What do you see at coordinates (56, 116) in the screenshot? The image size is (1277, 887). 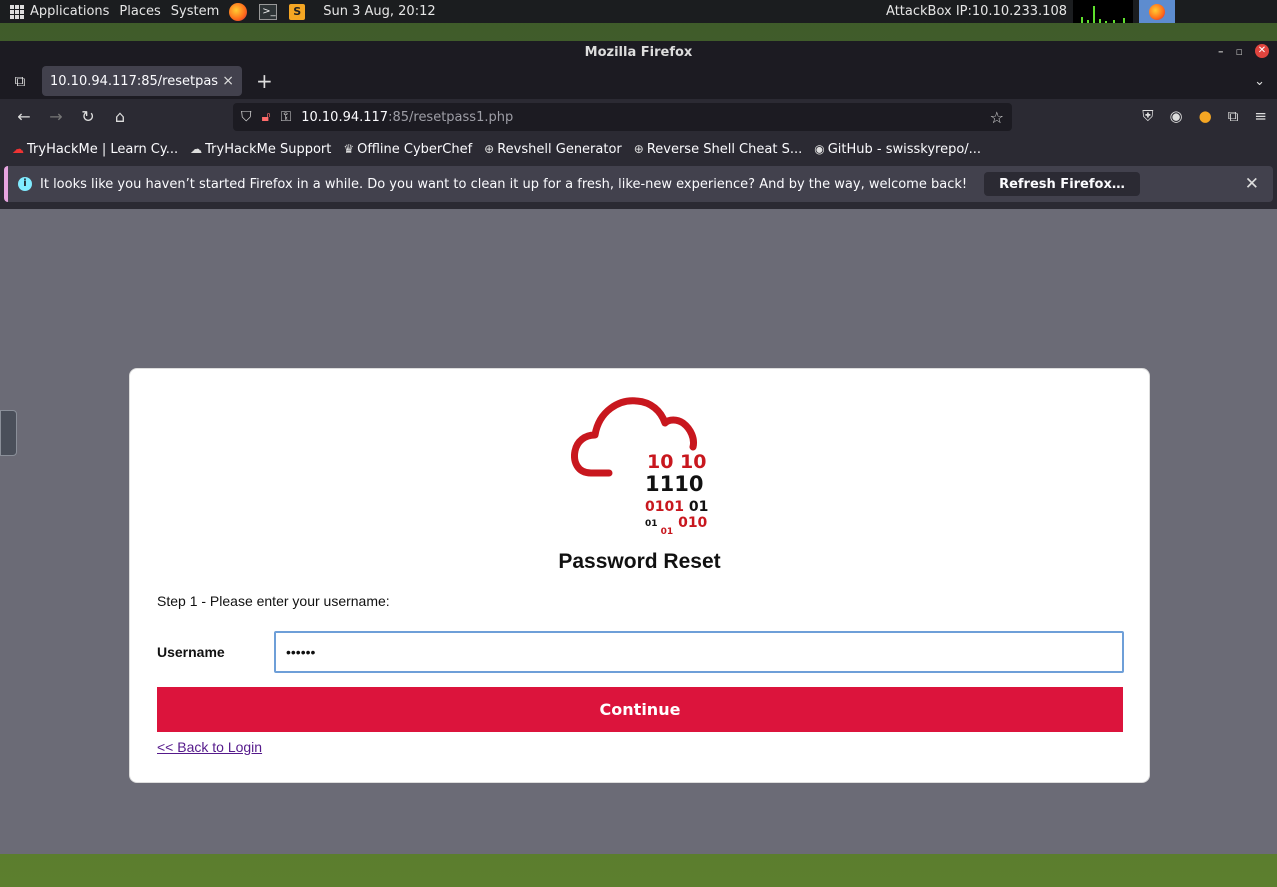 I see `forward-icon: →` at bounding box center [56, 116].